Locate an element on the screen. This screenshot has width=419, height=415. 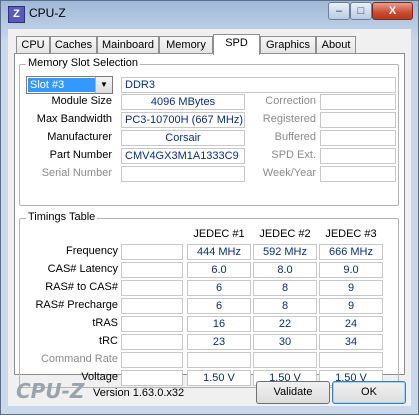
timing-cell: 666 MHz is located at coordinates (351, 252).